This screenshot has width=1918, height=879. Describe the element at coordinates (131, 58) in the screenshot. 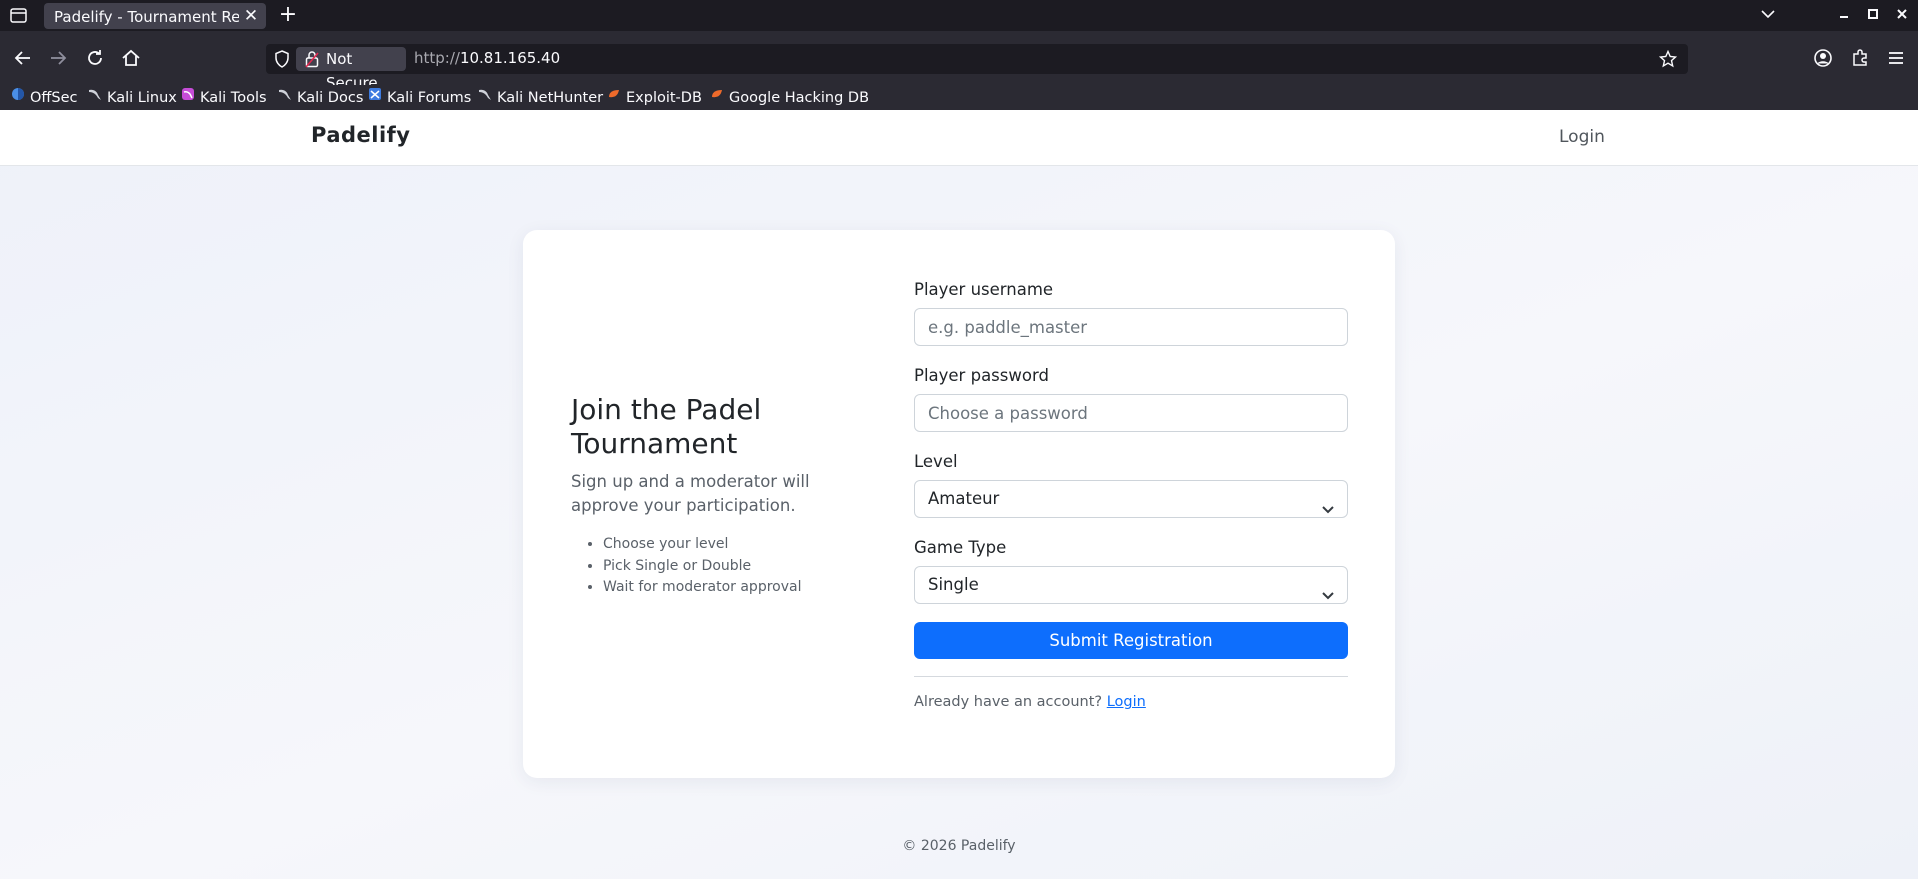

I see `home-icon` at that location.